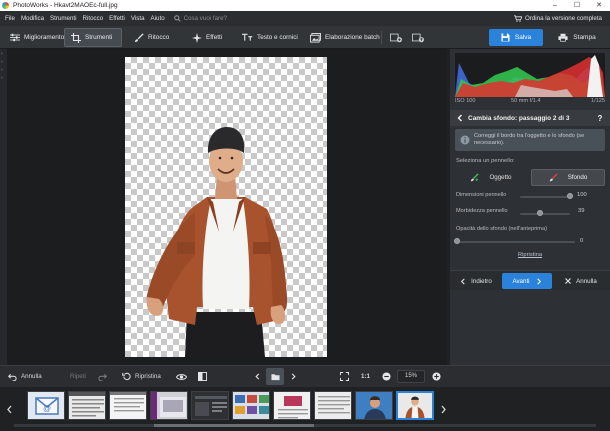 The image size is (610, 431). What do you see at coordinates (141, 376) in the screenshot?
I see `restore-button: Ripristina` at bounding box center [141, 376].